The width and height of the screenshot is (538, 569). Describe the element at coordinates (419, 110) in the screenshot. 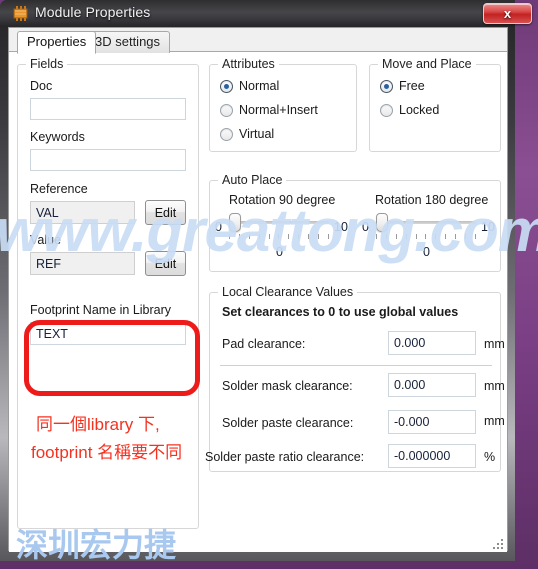

I see `move-option-locked-label: Locked` at that location.